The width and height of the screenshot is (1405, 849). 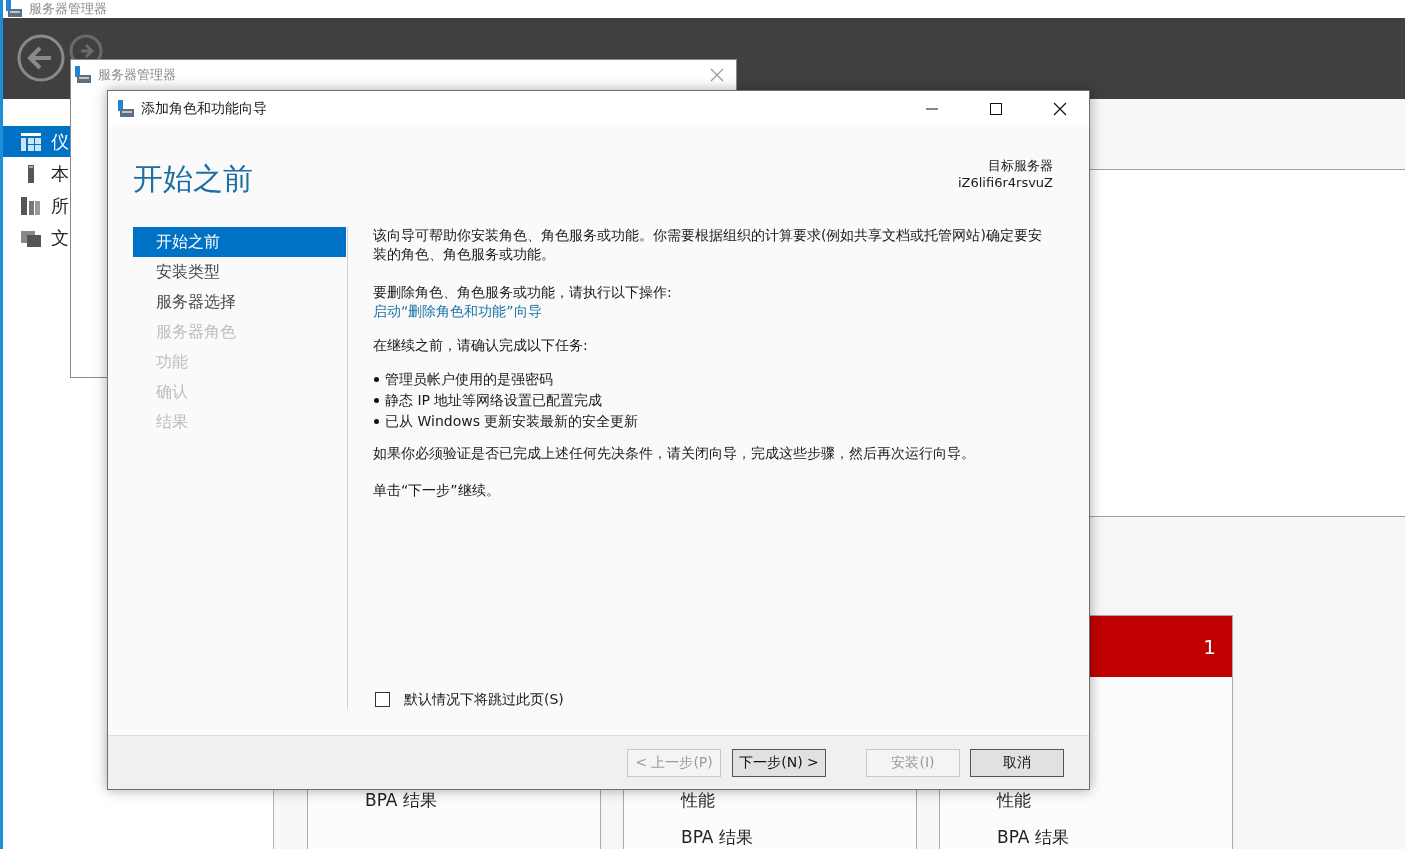 What do you see at coordinates (239, 392) in the screenshot?
I see `wizard-step: 确认` at bounding box center [239, 392].